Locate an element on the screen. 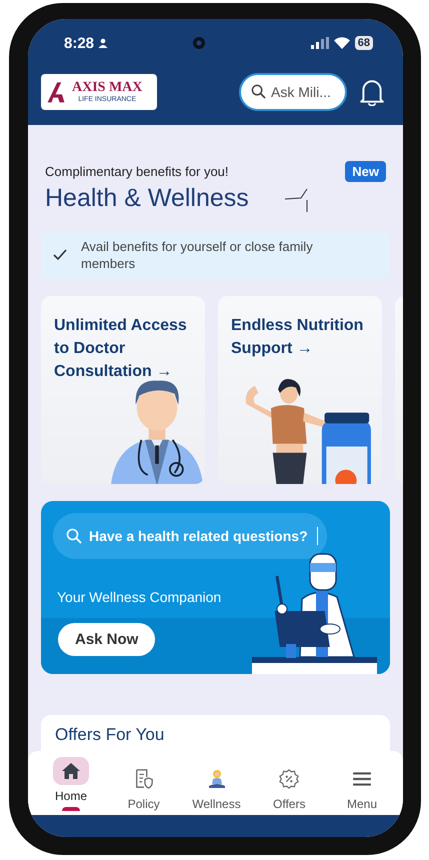 The height and width of the screenshot is (860, 429). notification-bell-icon is located at coordinates (372, 92).